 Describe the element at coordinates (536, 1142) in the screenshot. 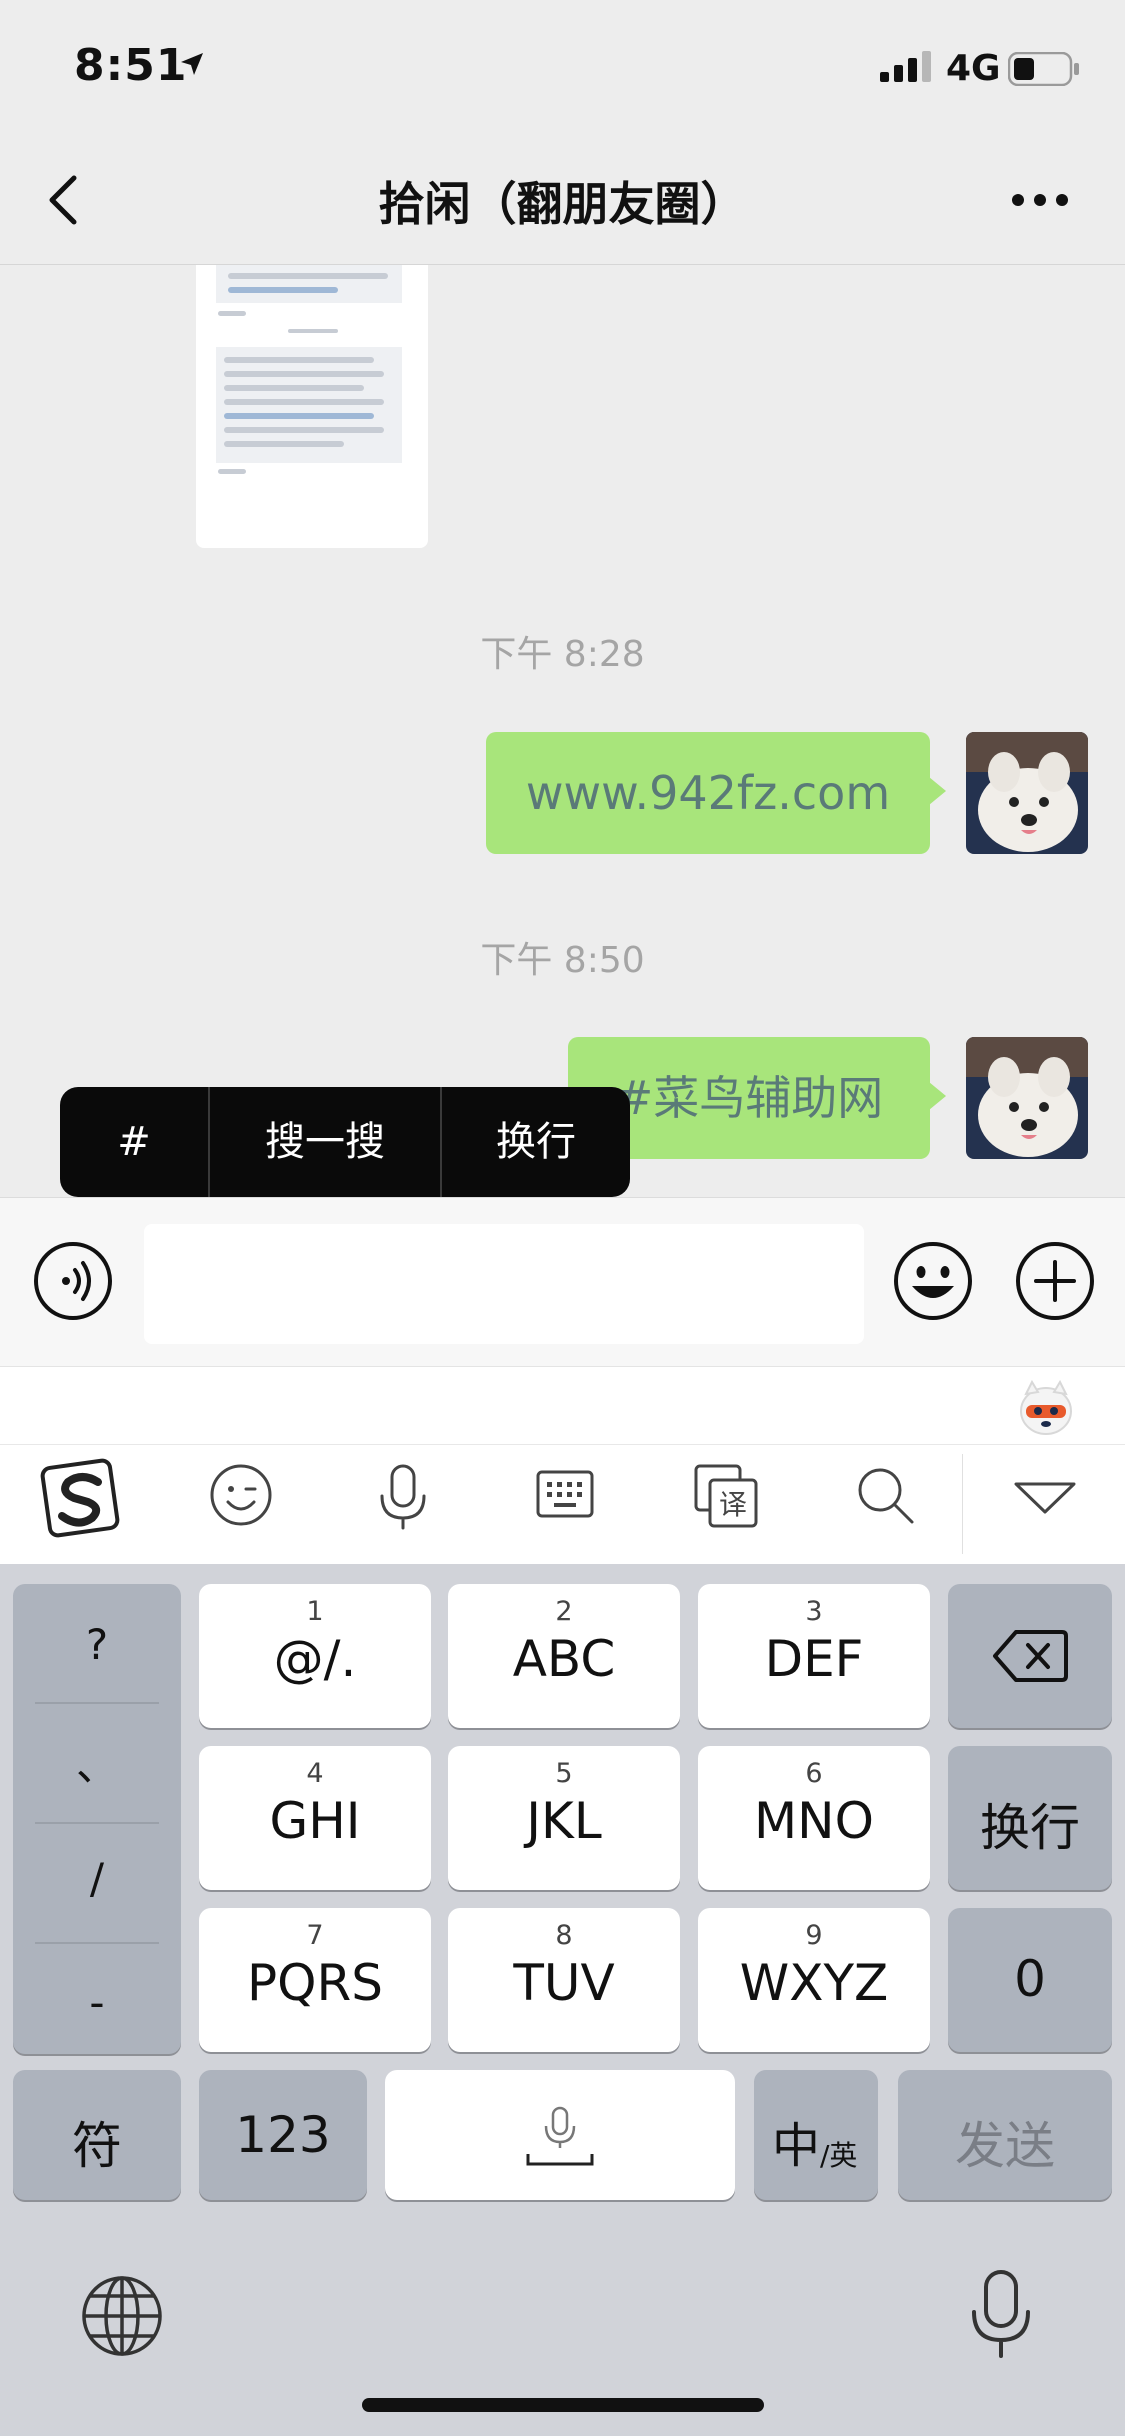

I see `menu-item-newline: 换行` at that location.